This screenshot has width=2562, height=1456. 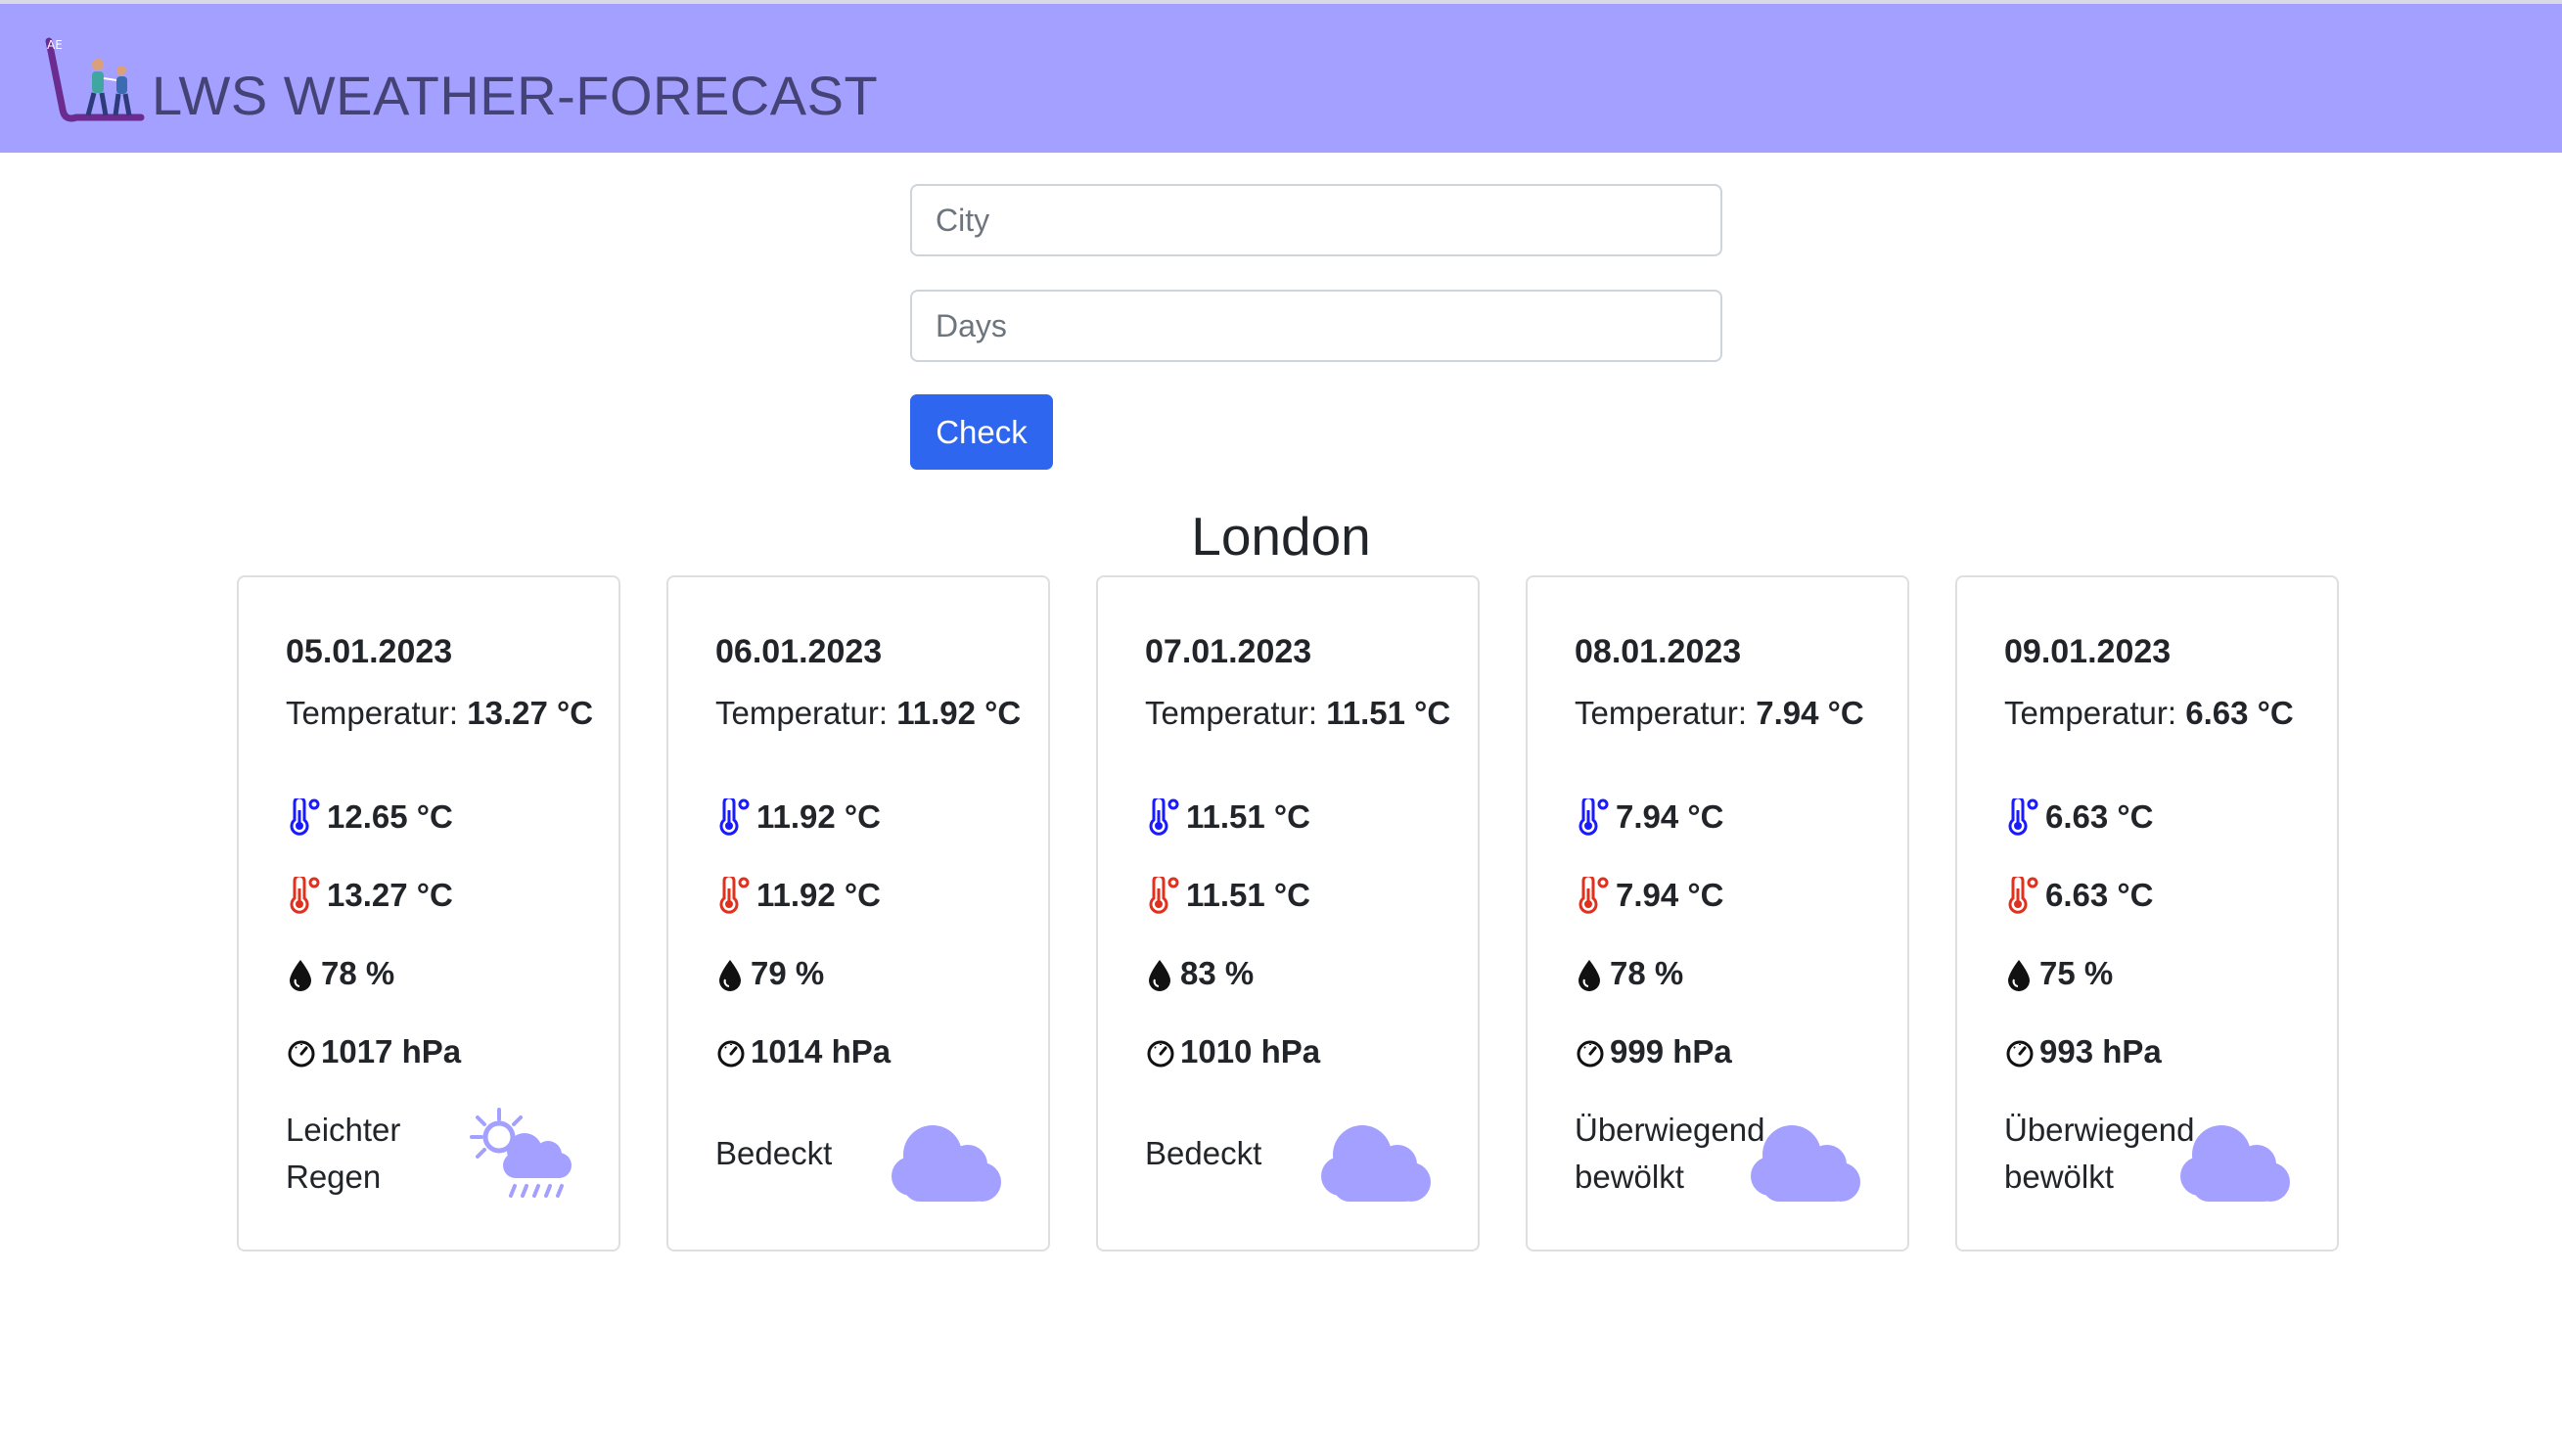 I want to click on pressure-row: 999 hPa, so click(x=1654, y=1051).